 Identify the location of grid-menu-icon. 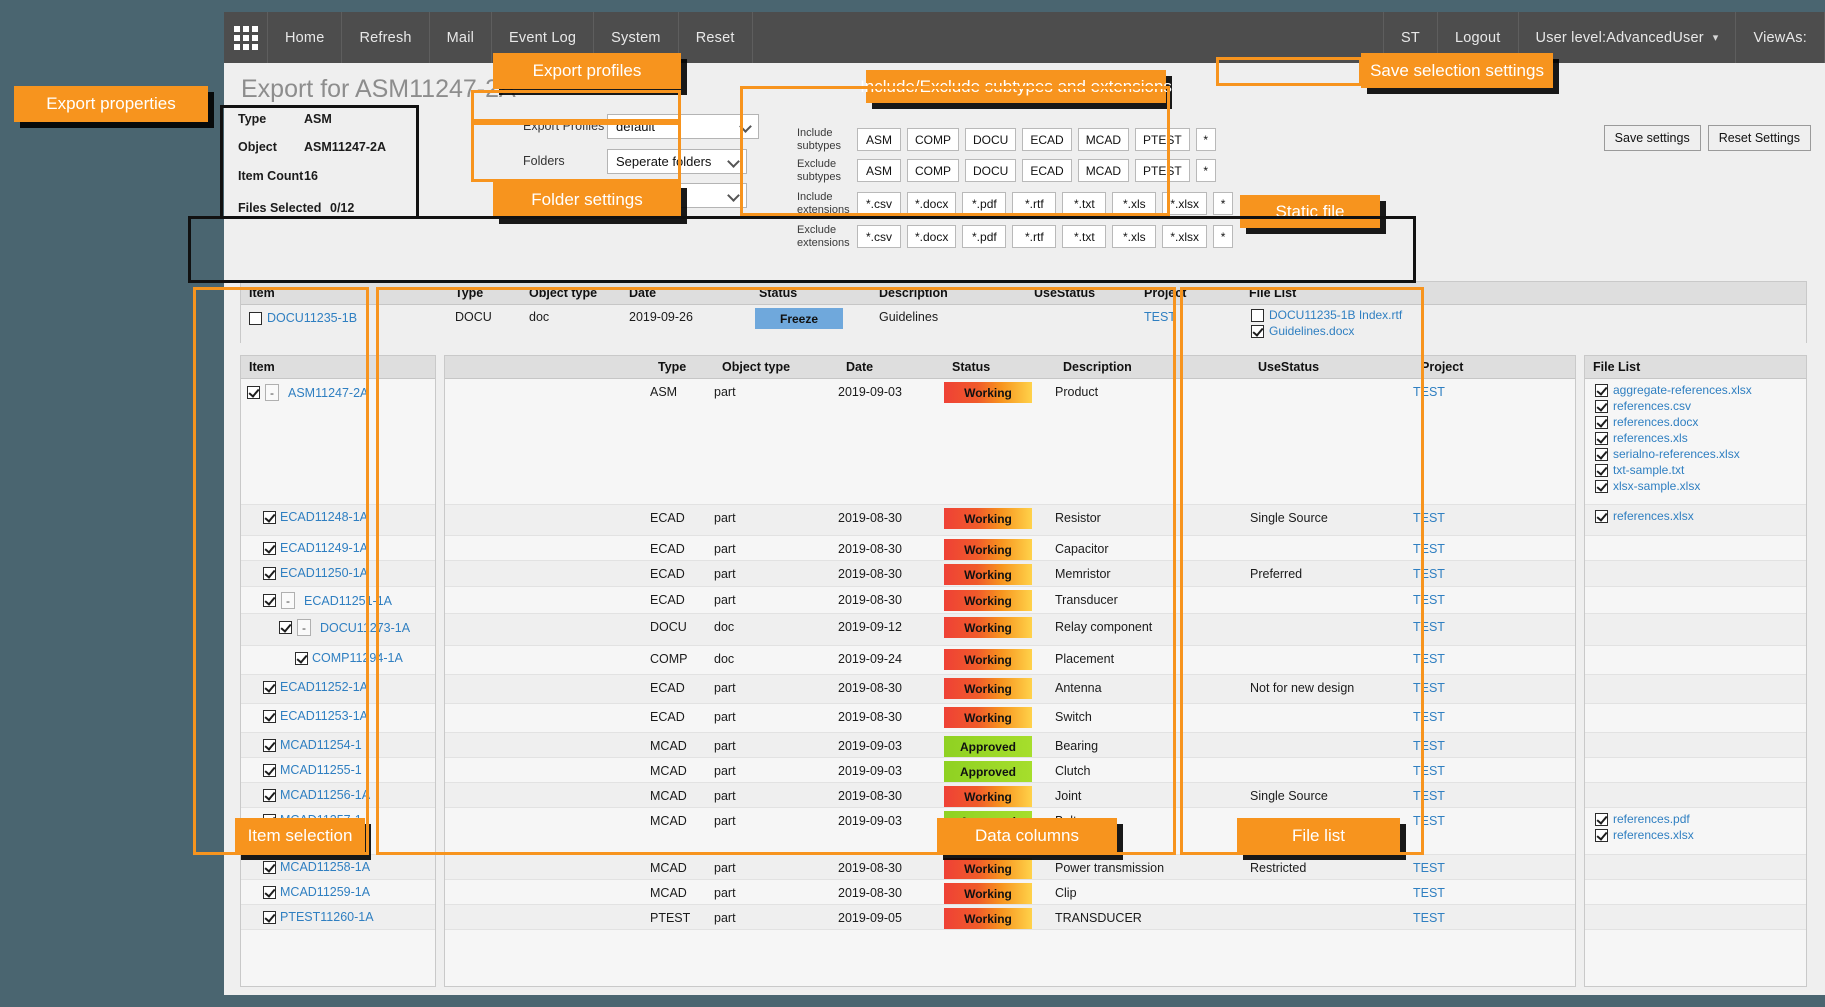
(246, 37).